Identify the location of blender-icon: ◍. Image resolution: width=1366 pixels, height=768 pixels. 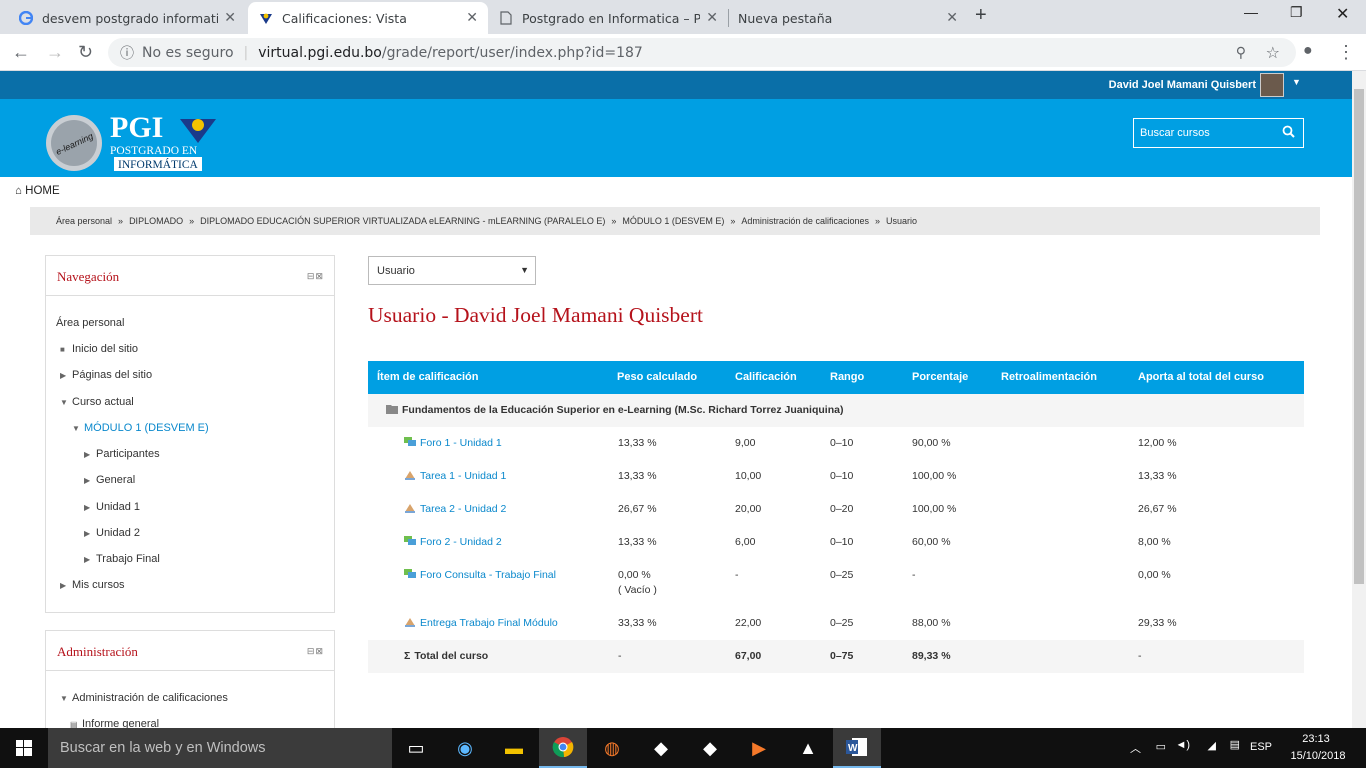
(612, 748).